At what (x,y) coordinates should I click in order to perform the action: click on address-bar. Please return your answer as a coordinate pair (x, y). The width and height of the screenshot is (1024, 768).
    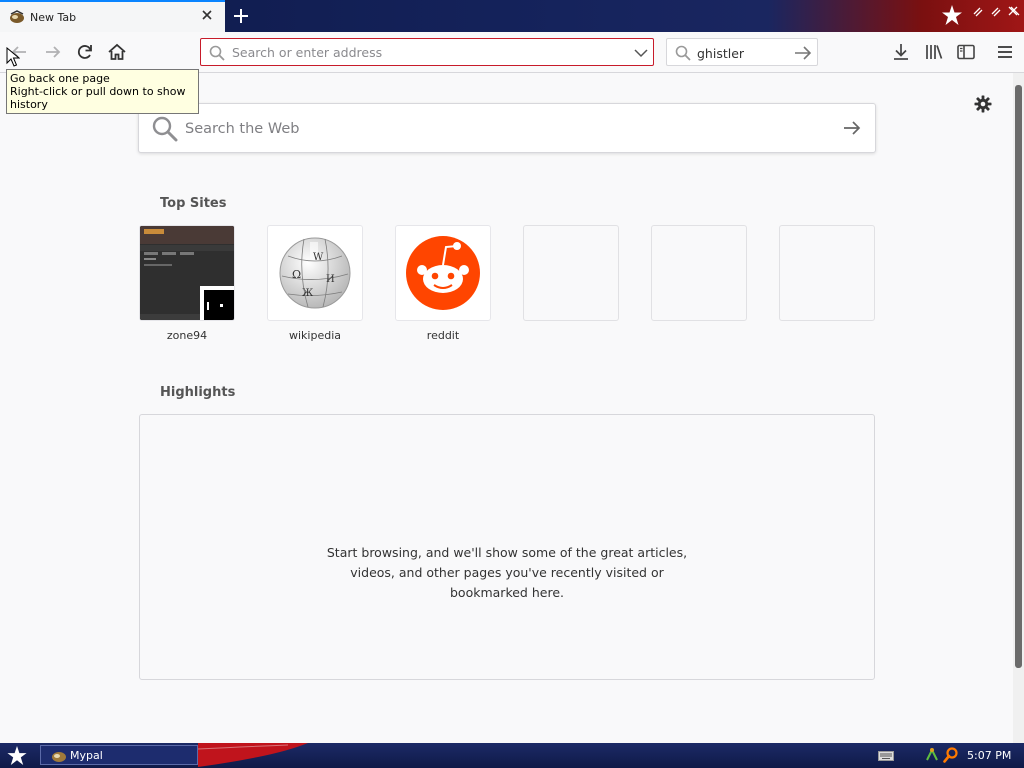
    Looking at the image, I should click on (427, 52).